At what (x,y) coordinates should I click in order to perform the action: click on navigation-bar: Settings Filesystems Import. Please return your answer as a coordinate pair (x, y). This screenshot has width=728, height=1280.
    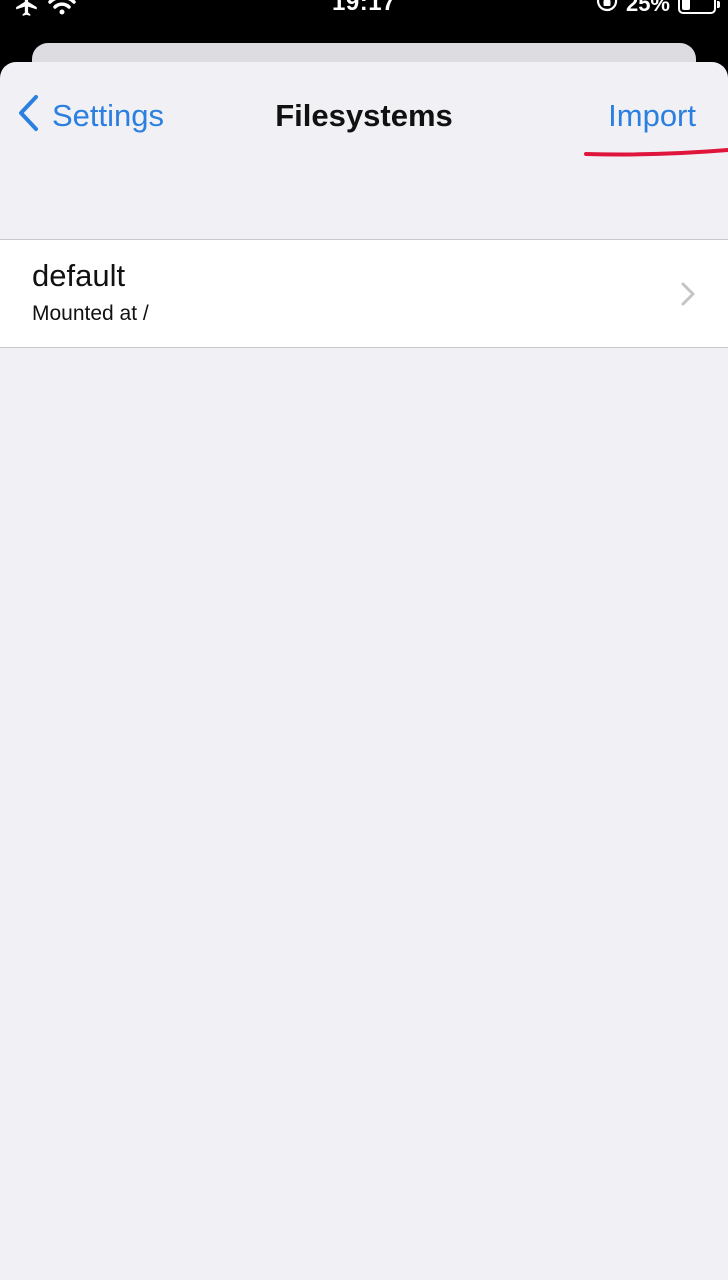
    Looking at the image, I should click on (364, 117).